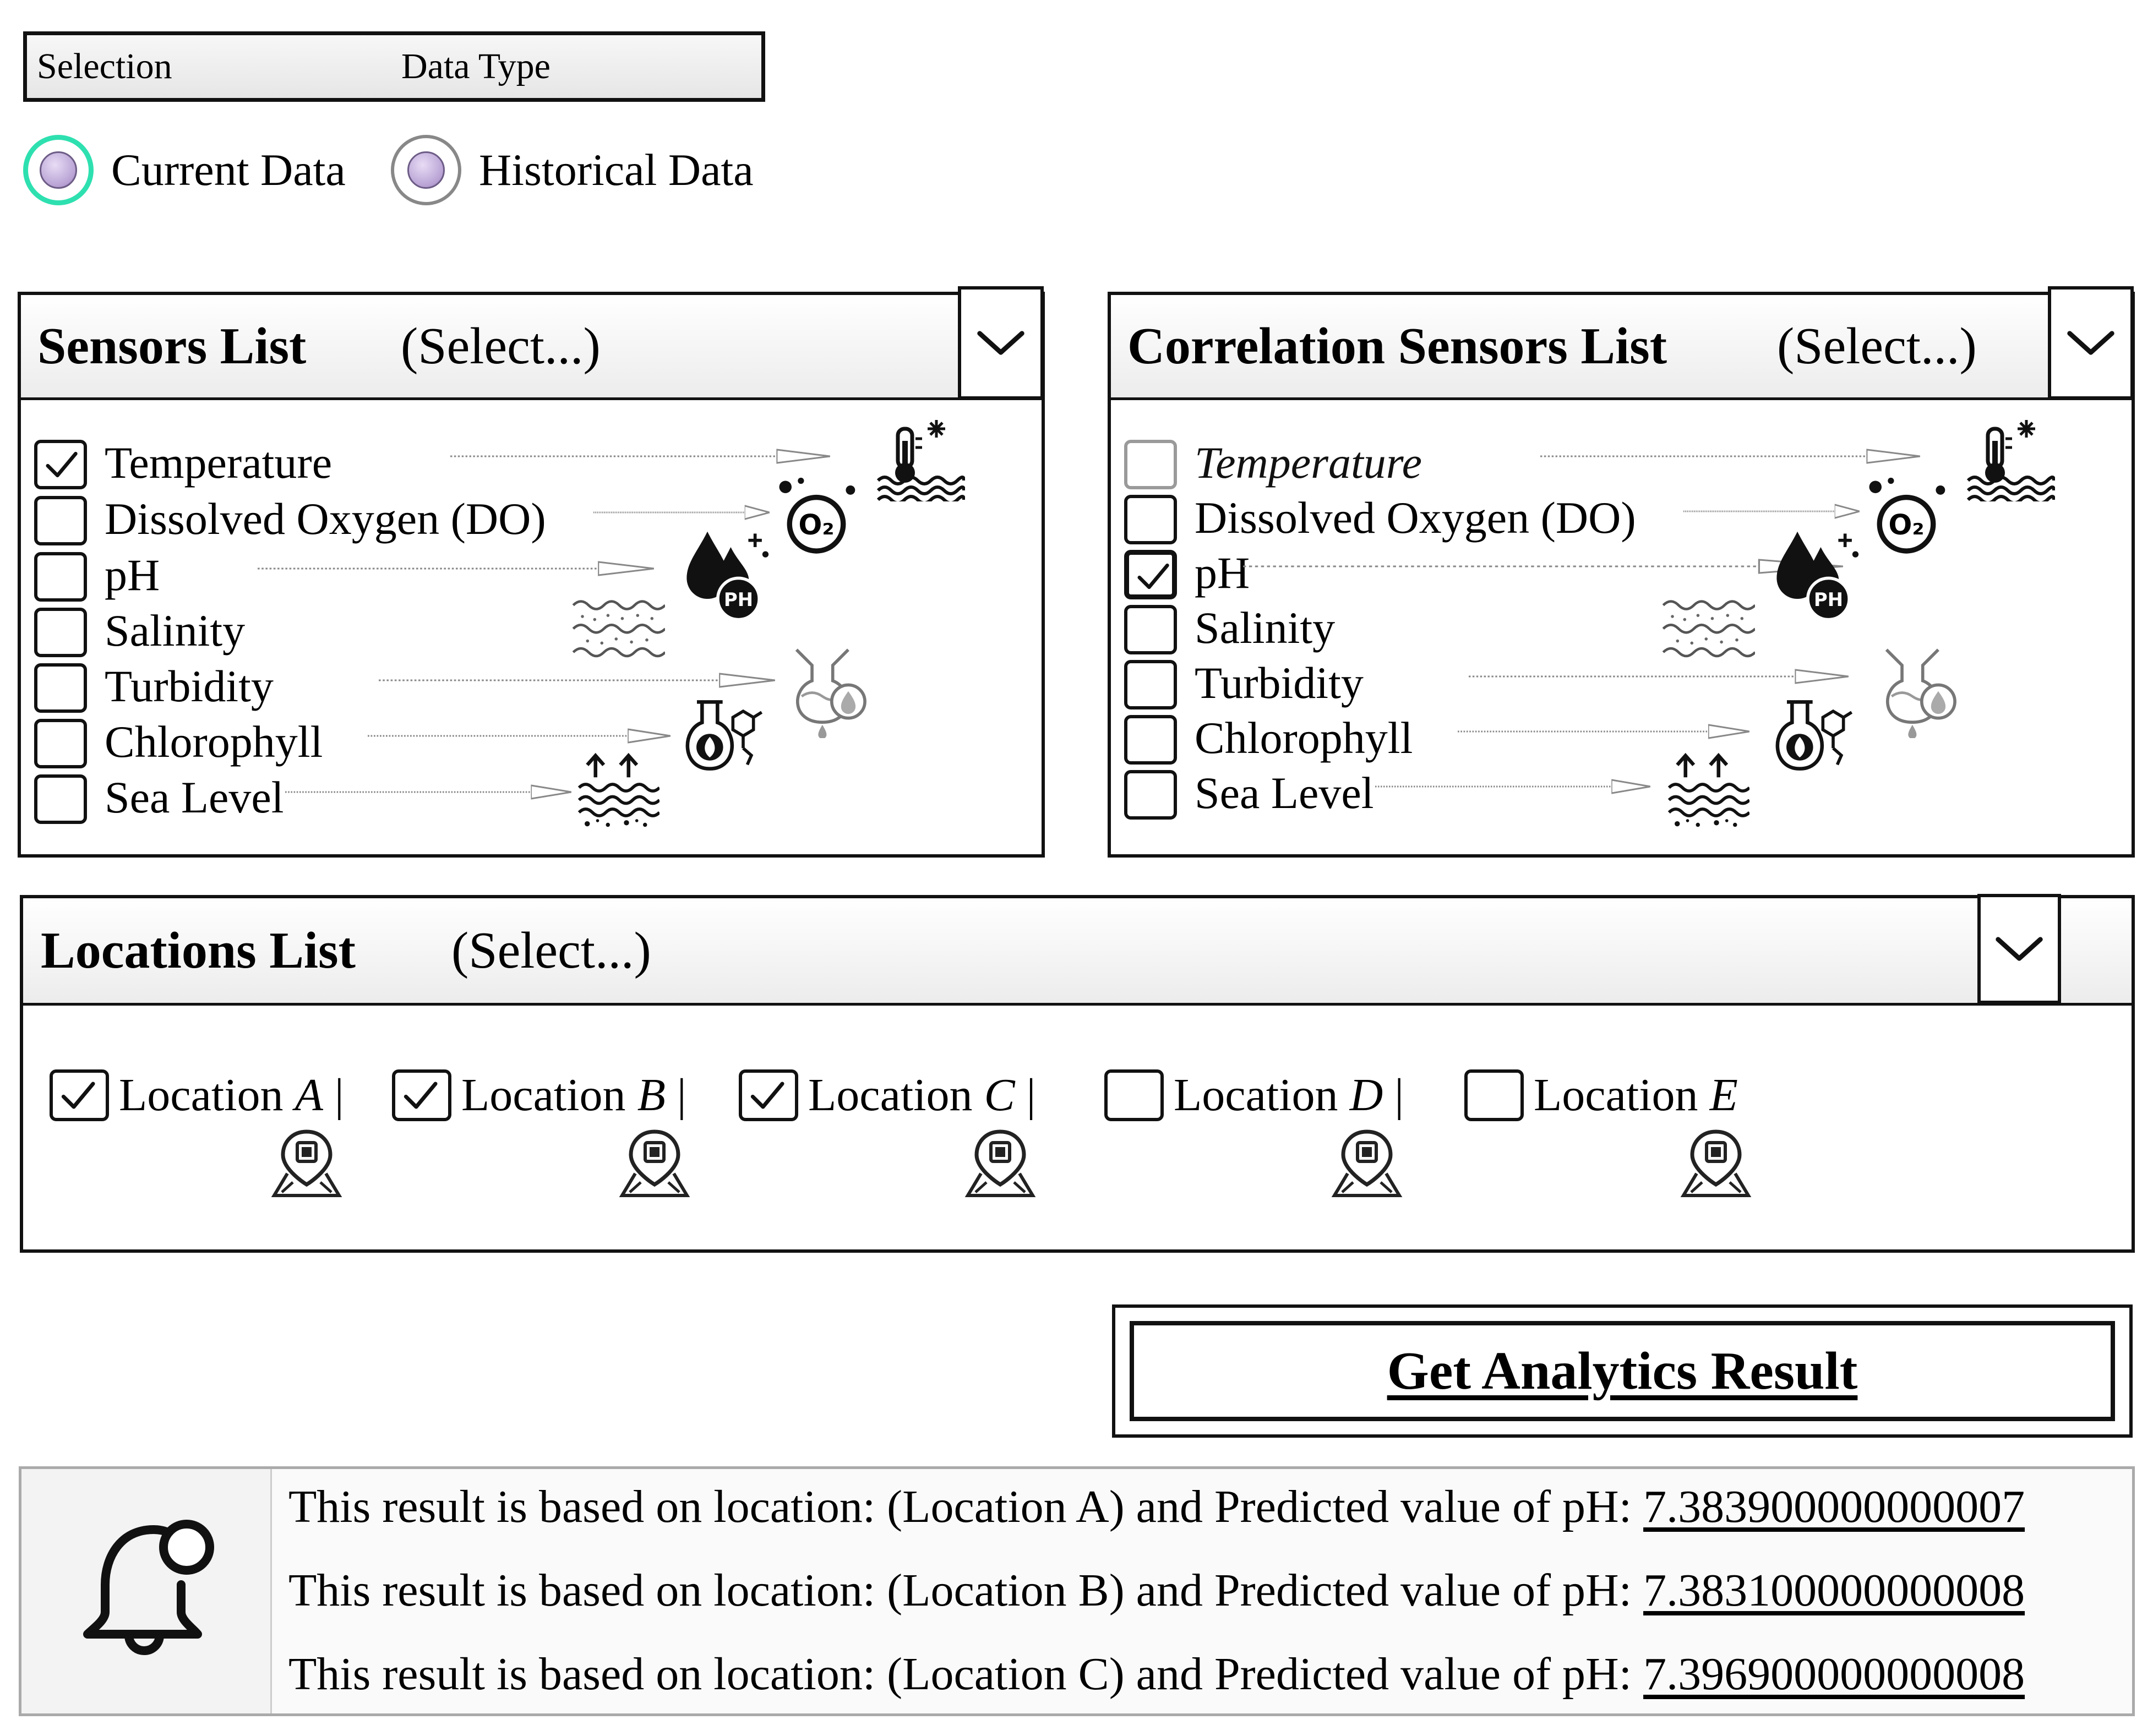 The height and width of the screenshot is (1736, 2153). I want to click on checkbox-disabled, so click(1150, 465).